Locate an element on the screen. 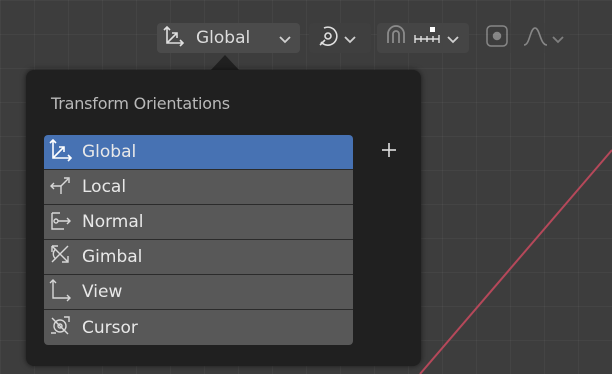 This screenshot has height=374, width=612. item-label: Cursor is located at coordinates (110, 327).